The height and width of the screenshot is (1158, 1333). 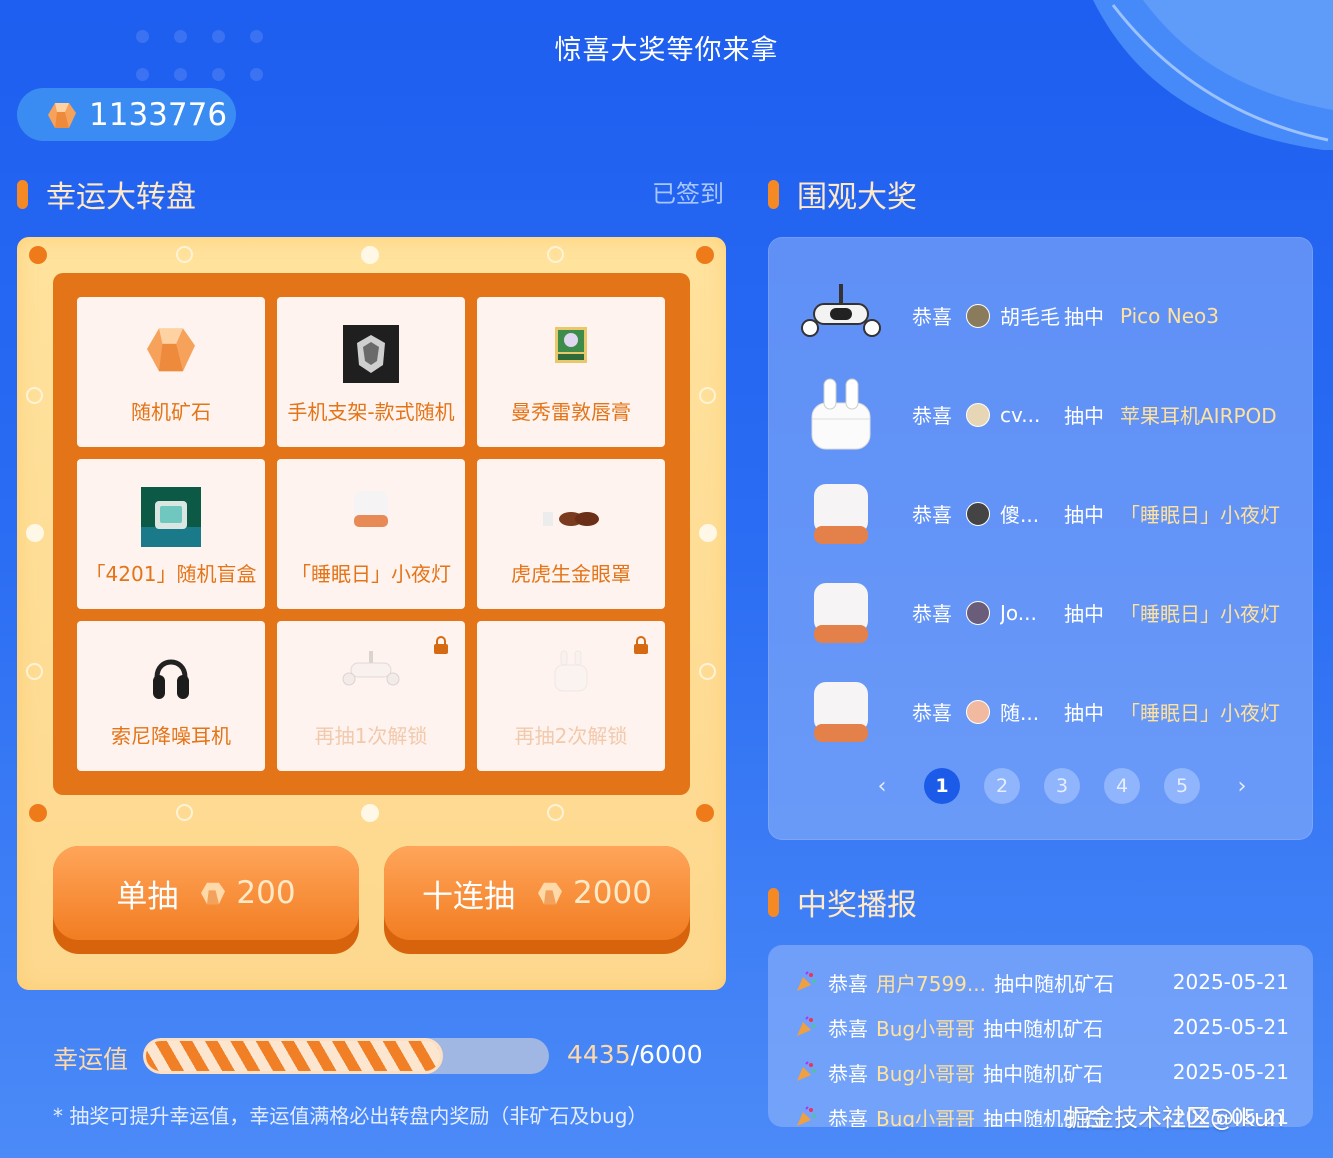 What do you see at coordinates (371, 574) in the screenshot?
I see `prize-label: 「睡眠日」小夜灯` at bounding box center [371, 574].